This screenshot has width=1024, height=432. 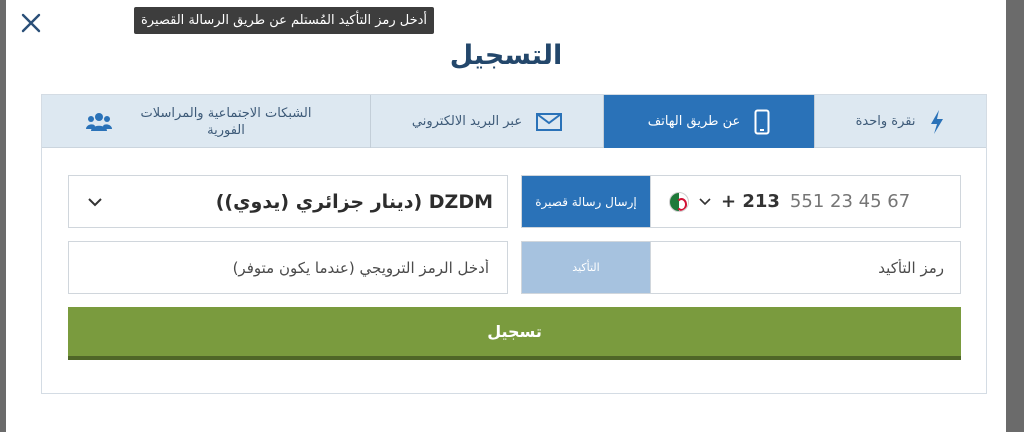 I want to click on country-chevron-icon, so click(x=705, y=201).